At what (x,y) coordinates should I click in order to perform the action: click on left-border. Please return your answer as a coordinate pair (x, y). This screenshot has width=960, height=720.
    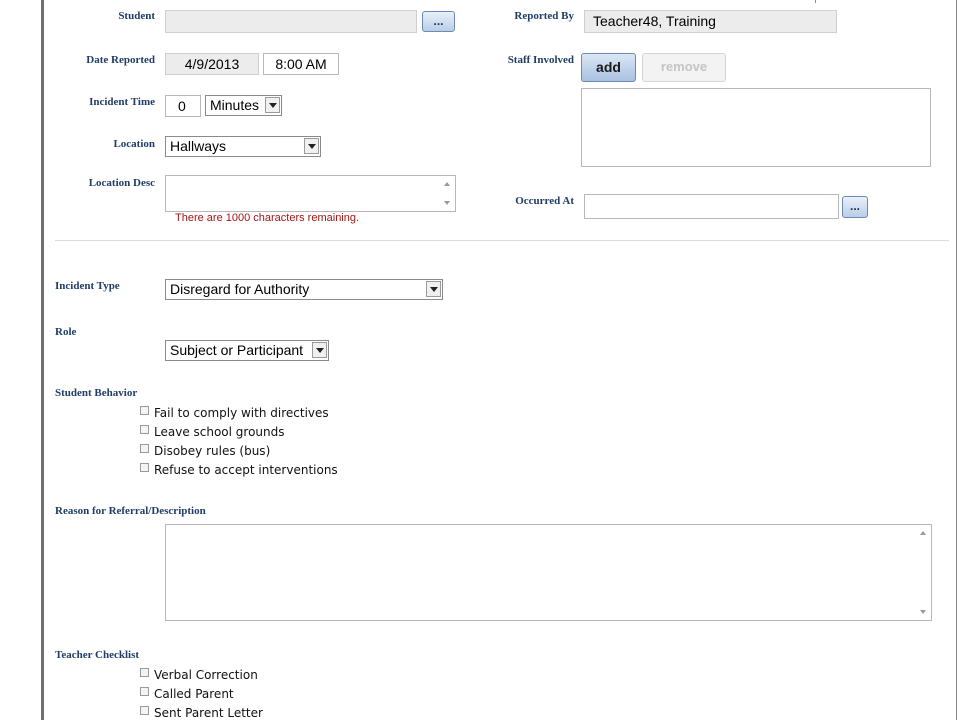
    Looking at the image, I should click on (42, 360).